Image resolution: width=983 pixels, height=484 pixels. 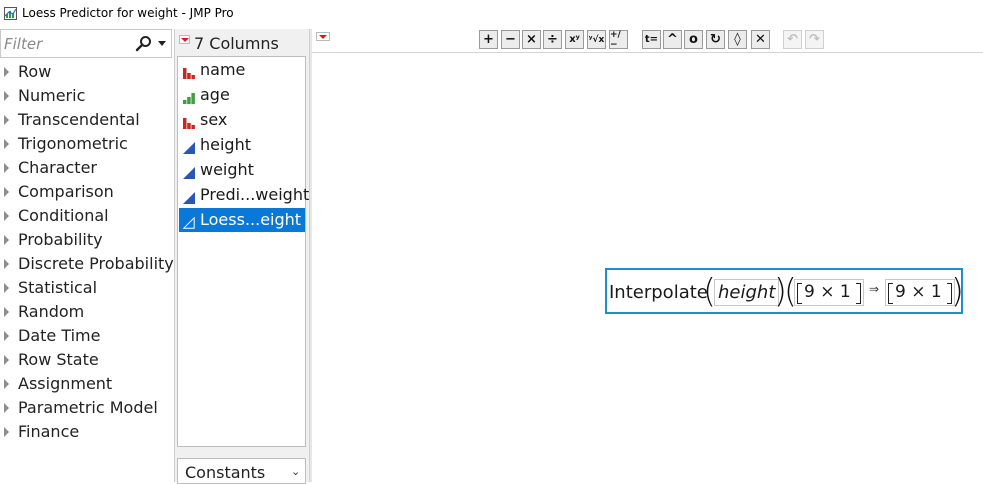 I want to click on jmp-app-icon, so click(x=10, y=13).